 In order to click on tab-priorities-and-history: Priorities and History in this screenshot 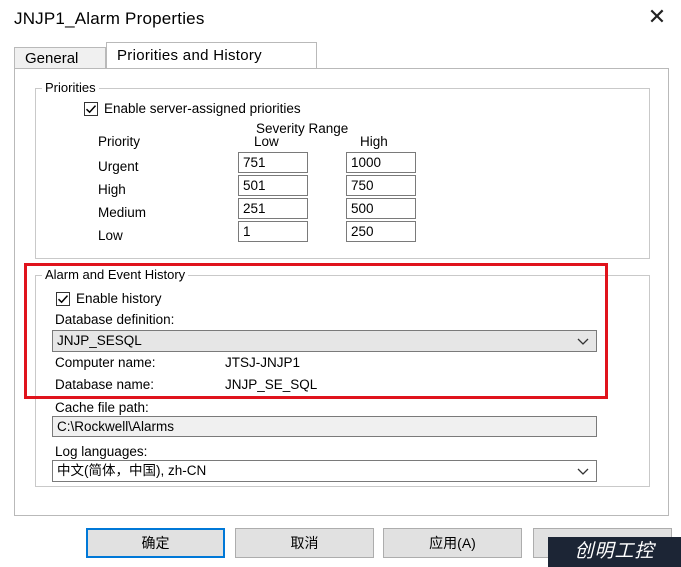, I will do `click(211, 55)`.